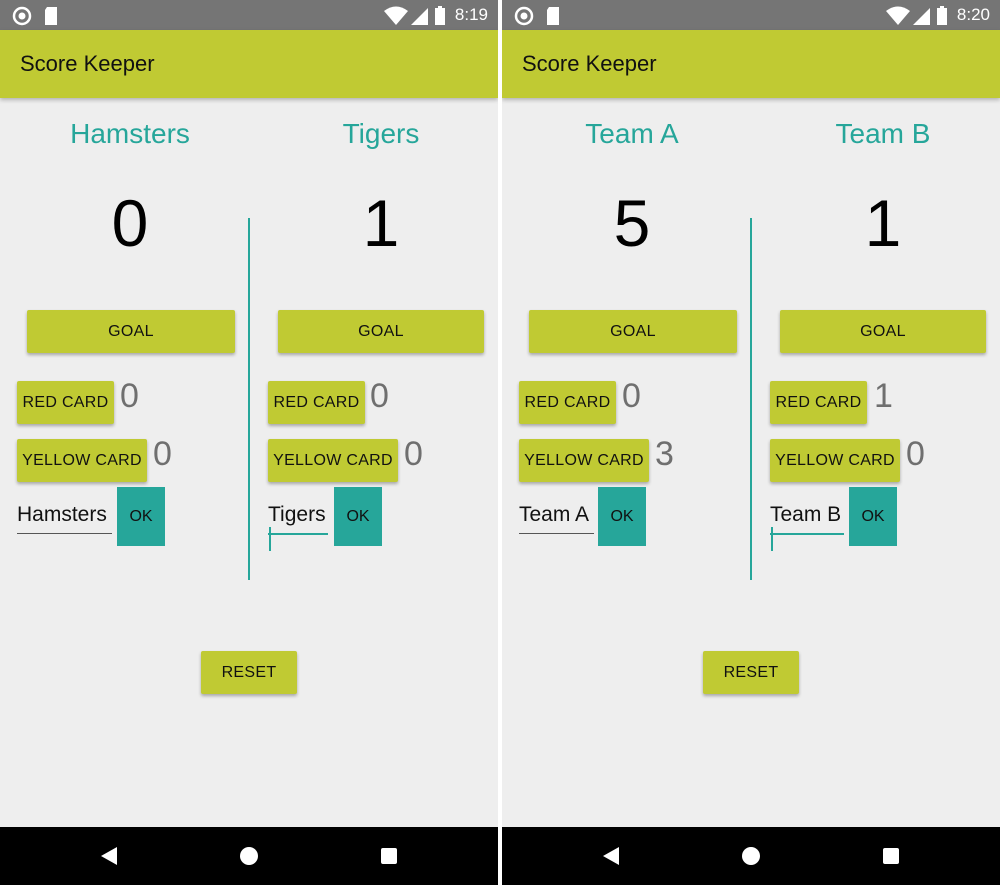 Image resolution: width=1000 pixels, height=885 pixels. What do you see at coordinates (471, 14) in the screenshot?
I see `status-time: 8:19` at bounding box center [471, 14].